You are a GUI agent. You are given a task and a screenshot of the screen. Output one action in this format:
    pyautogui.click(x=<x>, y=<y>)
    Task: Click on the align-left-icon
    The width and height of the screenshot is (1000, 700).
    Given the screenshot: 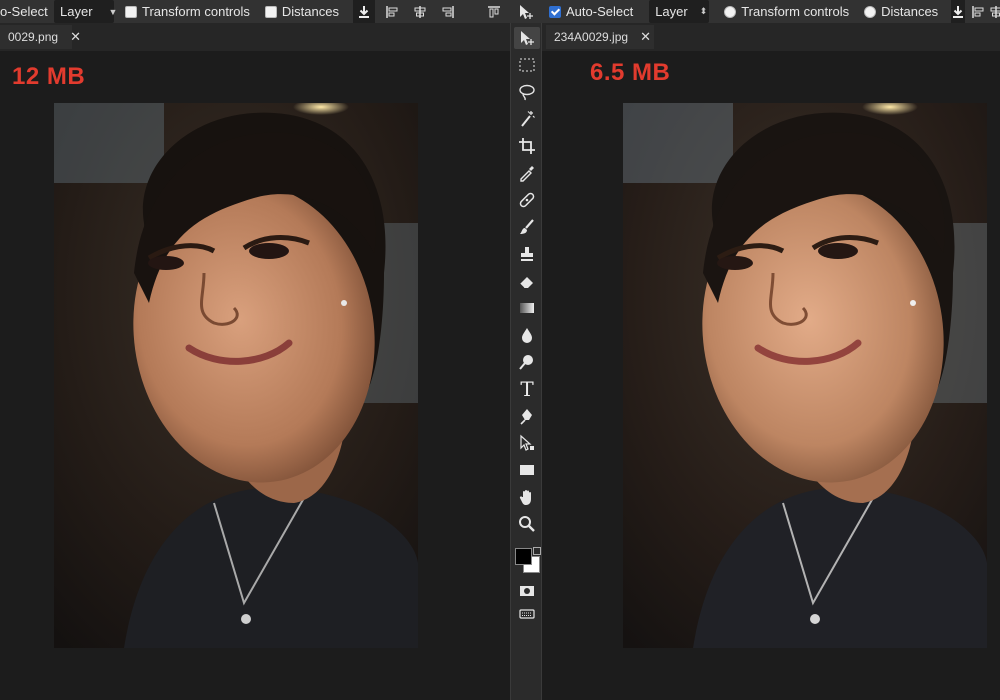 What is the action you would take?
    pyautogui.click(x=392, y=11)
    